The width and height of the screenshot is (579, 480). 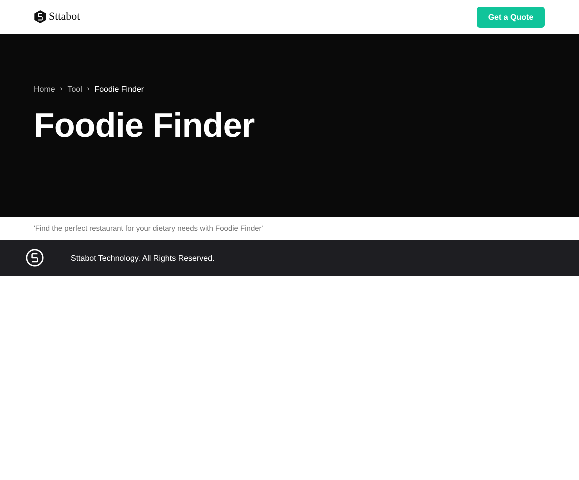 I want to click on copyright-text: Sttabot Technology. All Rights Reserved., so click(x=143, y=258).